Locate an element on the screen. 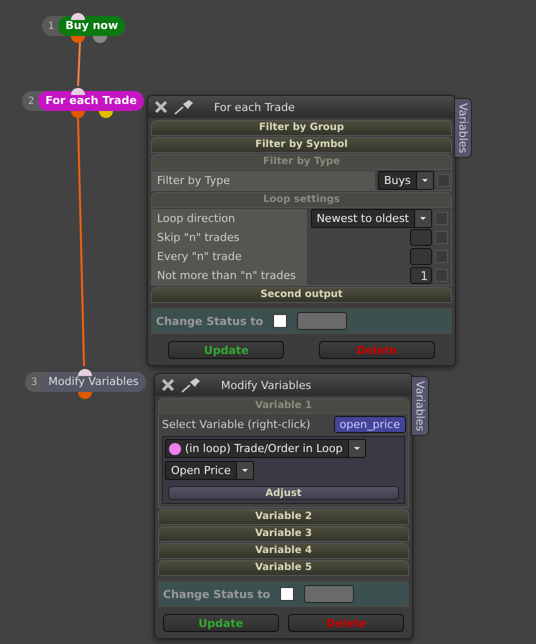  dropdown: Open Price is located at coordinates (209, 470).